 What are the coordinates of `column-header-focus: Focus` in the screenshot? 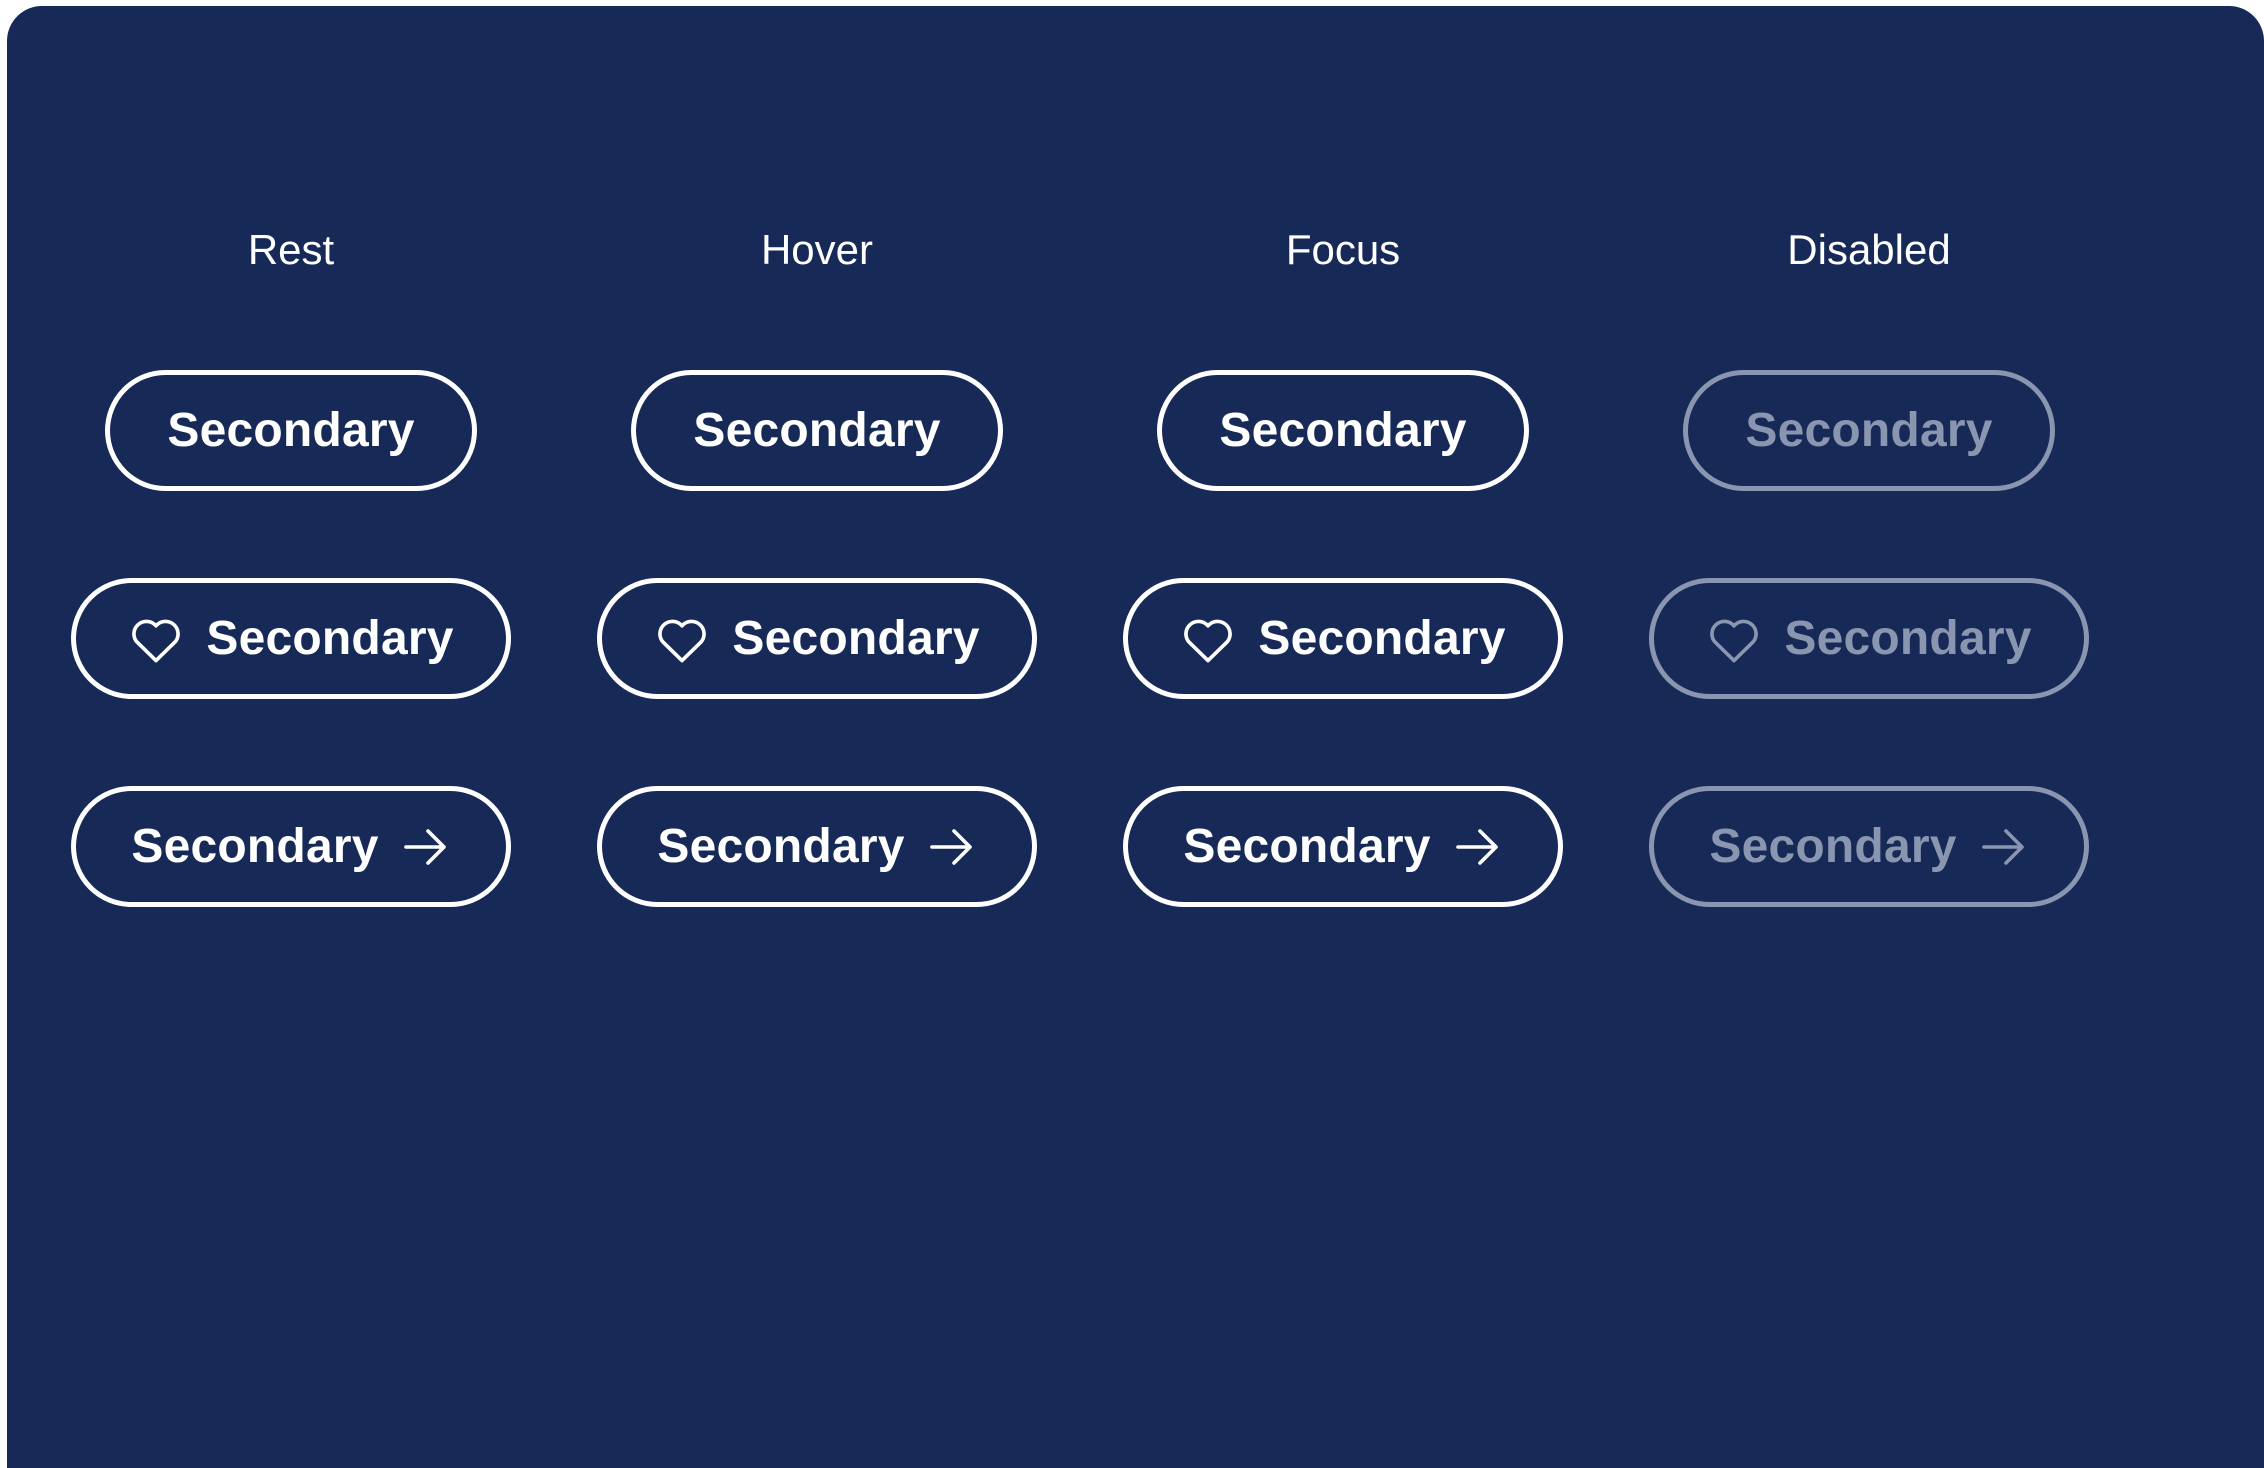 It's located at (1343, 249).